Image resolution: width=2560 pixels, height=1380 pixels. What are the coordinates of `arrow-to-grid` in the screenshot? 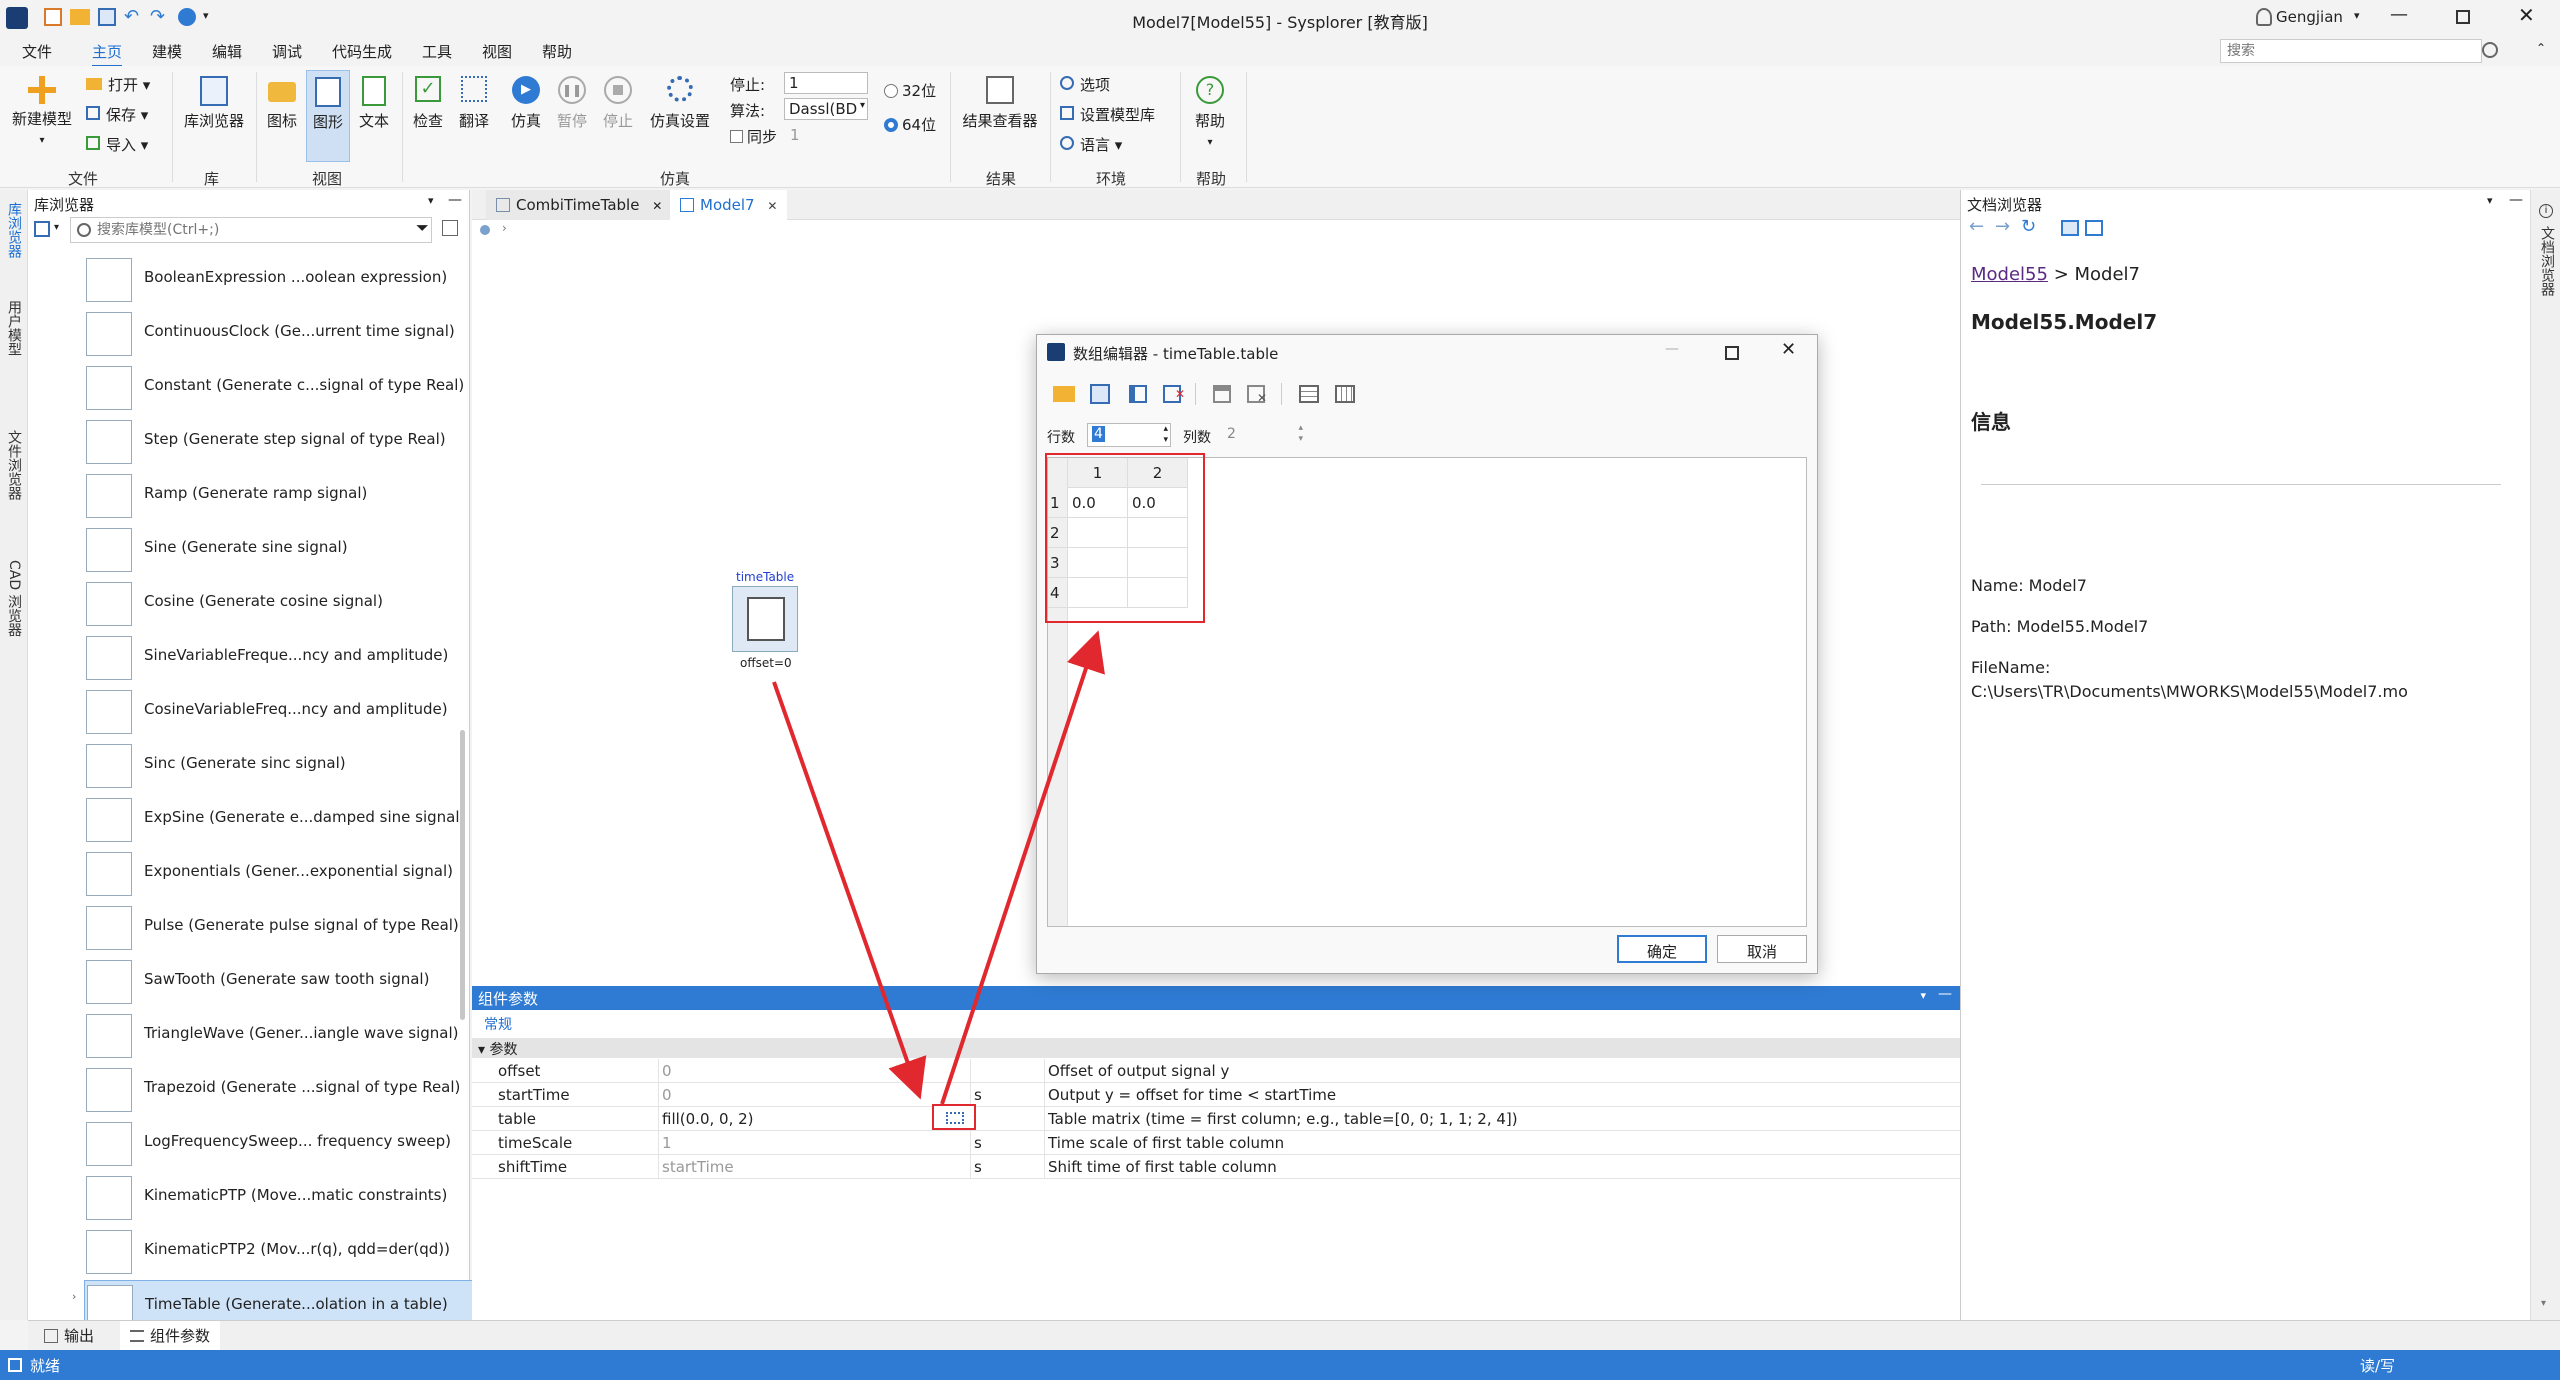 It's located at (1022, 867).